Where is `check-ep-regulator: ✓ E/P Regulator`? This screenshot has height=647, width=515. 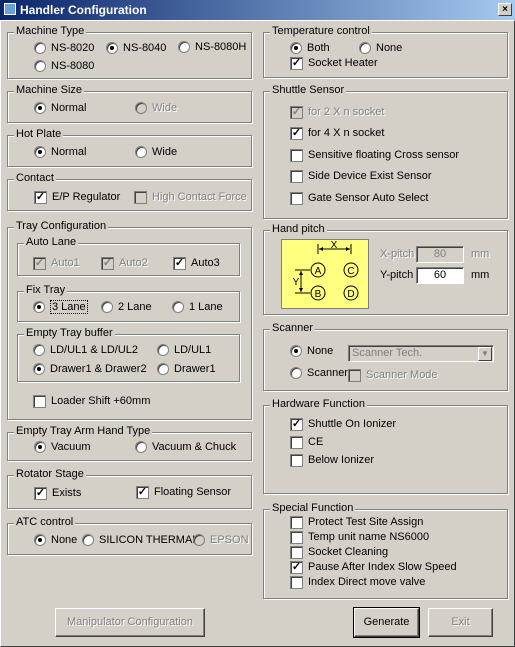
check-ep-regulator: ✓ E/P Regulator is located at coordinates (77, 197).